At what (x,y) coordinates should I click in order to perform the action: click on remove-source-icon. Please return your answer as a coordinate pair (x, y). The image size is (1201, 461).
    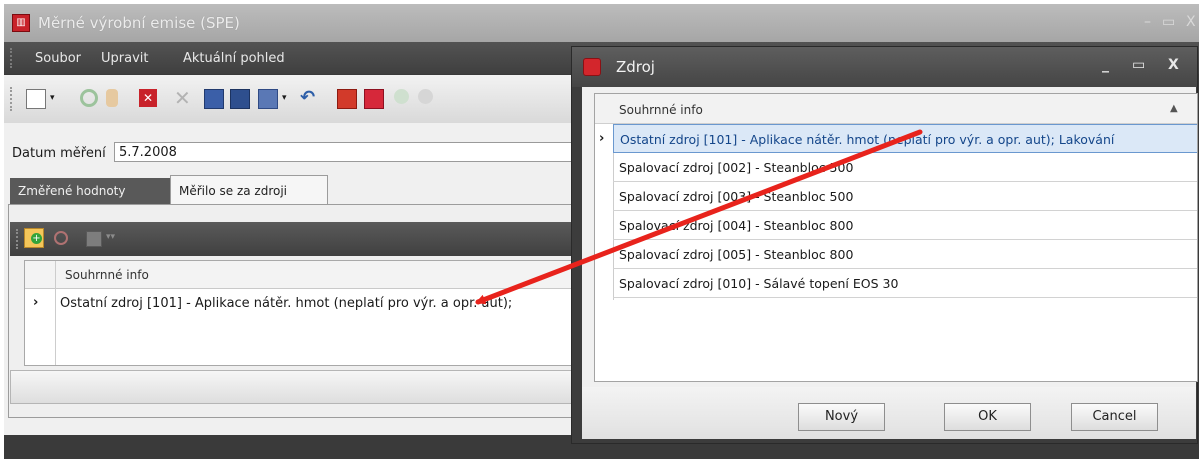
    Looking at the image, I should click on (61, 238).